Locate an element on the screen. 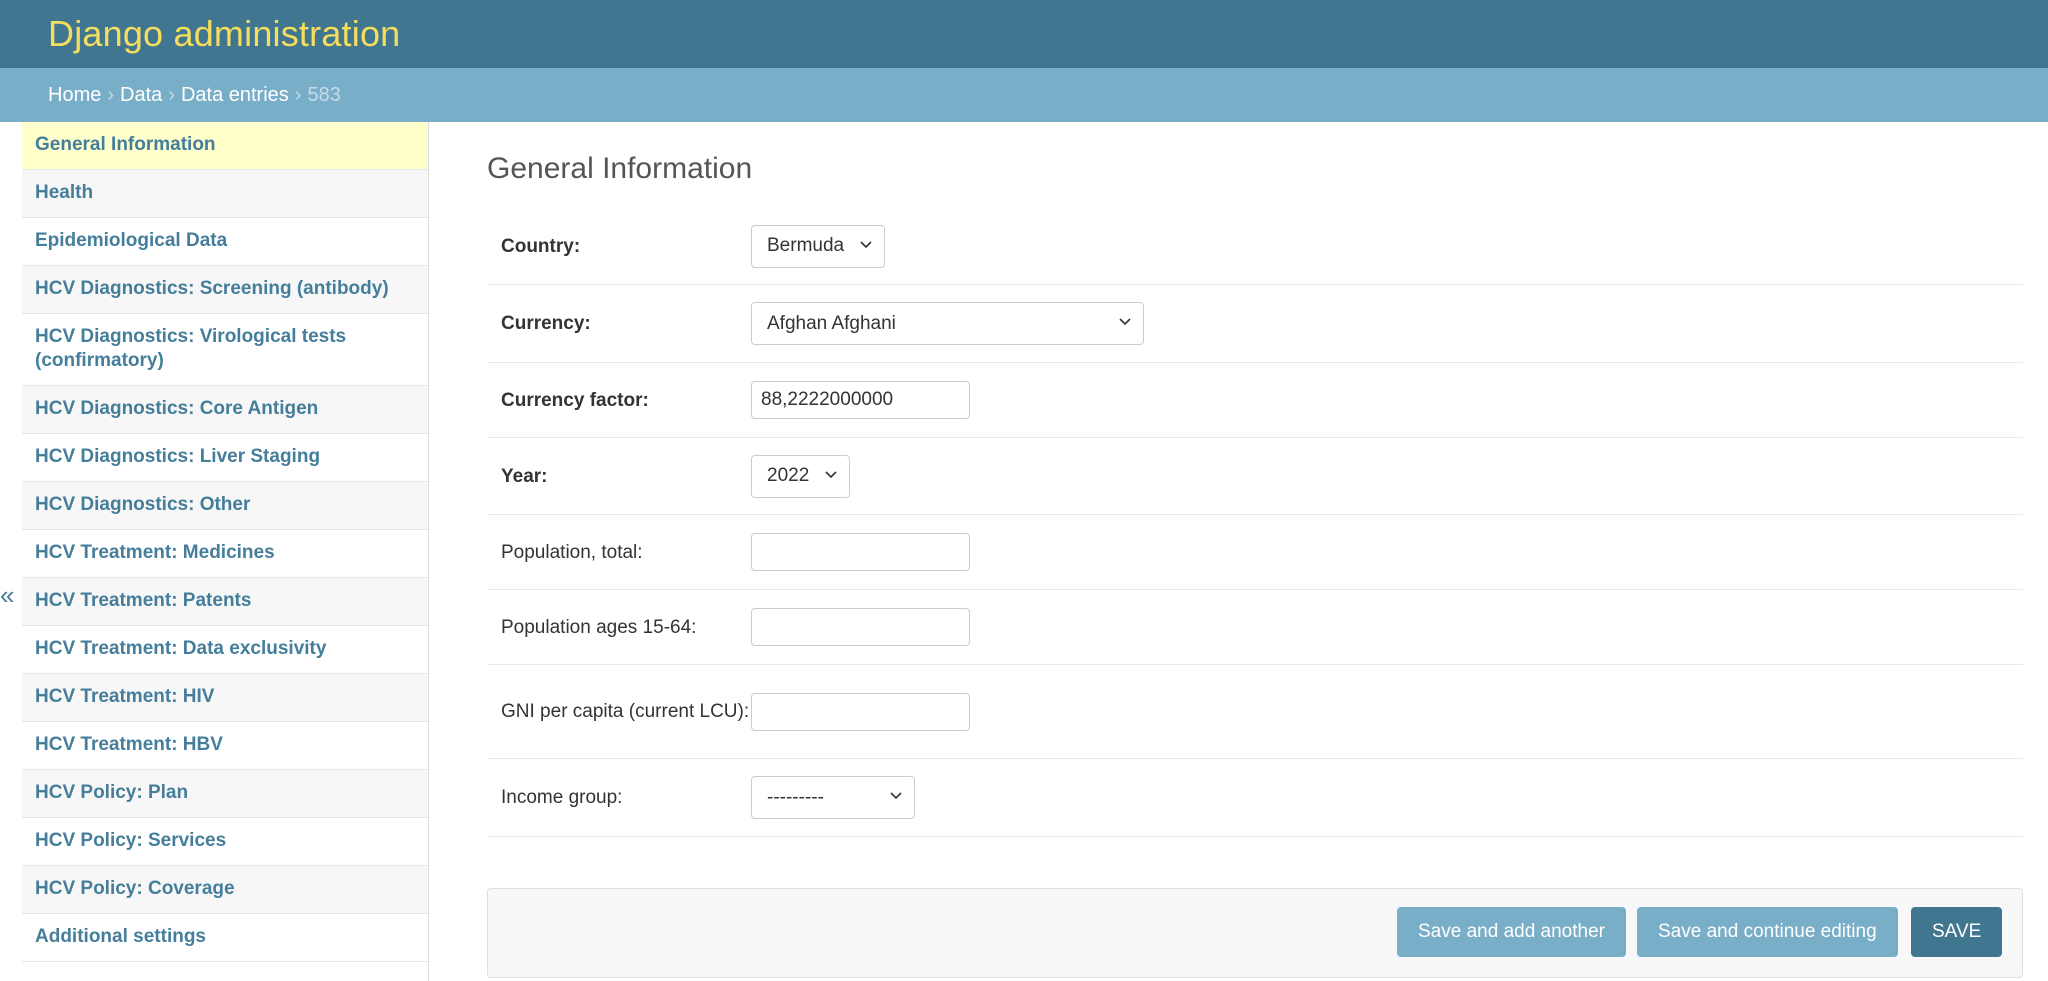 The width and height of the screenshot is (2048, 981). currency-select: Afghan Afghani is located at coordinates (947, 323).